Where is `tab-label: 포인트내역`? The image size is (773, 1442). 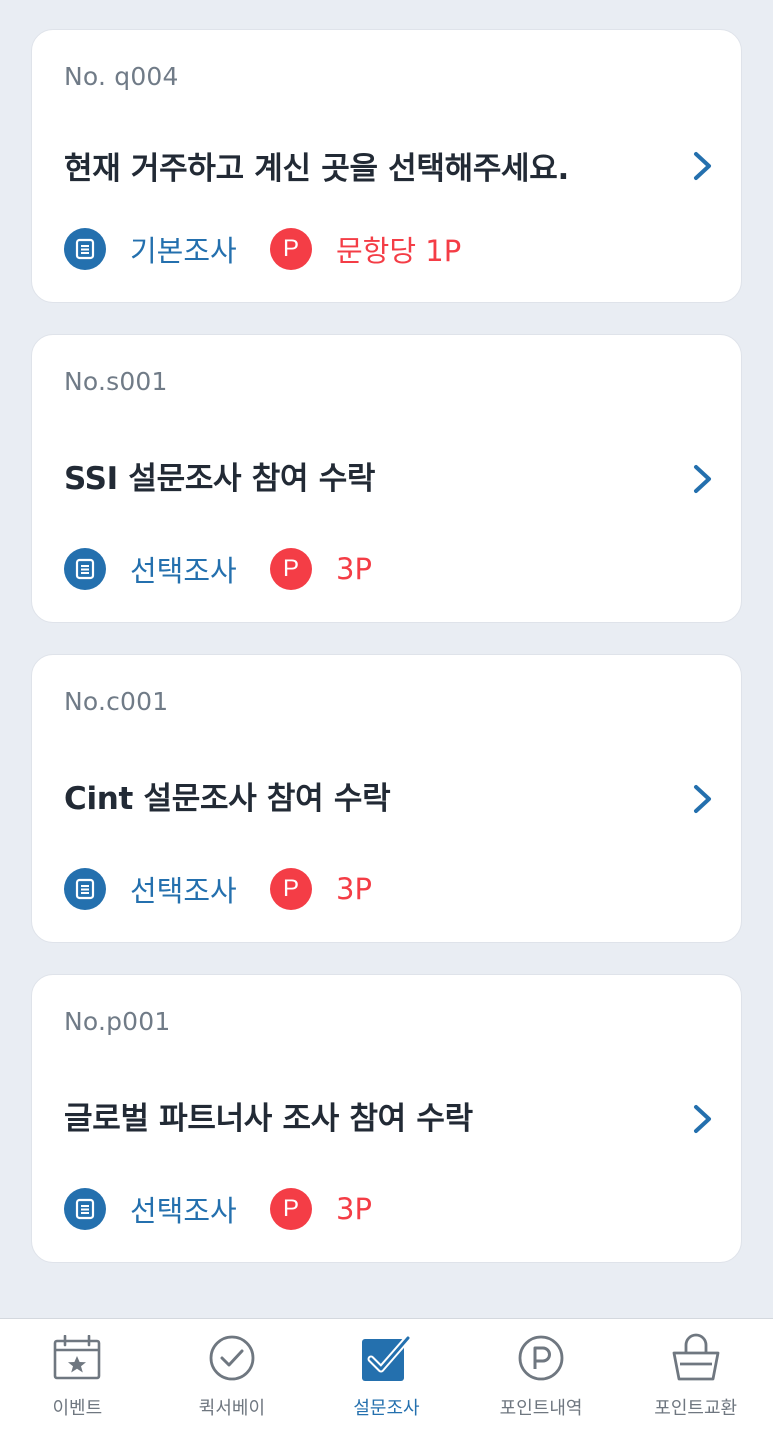
tab-label: 포인트내역 is located at coordinates (541, 1408).